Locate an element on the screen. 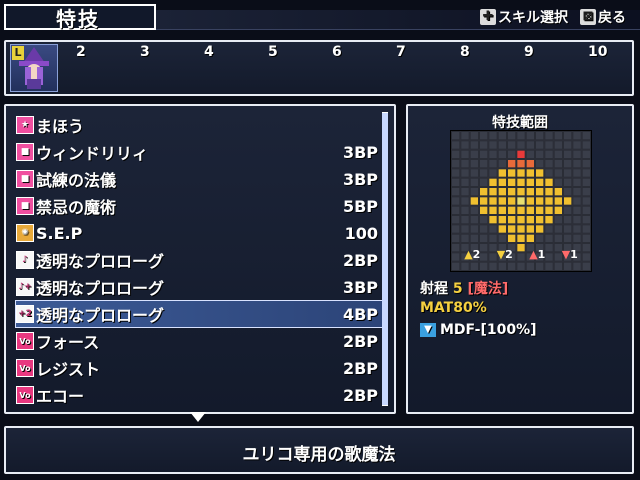 The image size is (640, 480). skill-row: ★ まほう is located at coordinates (200, 125).